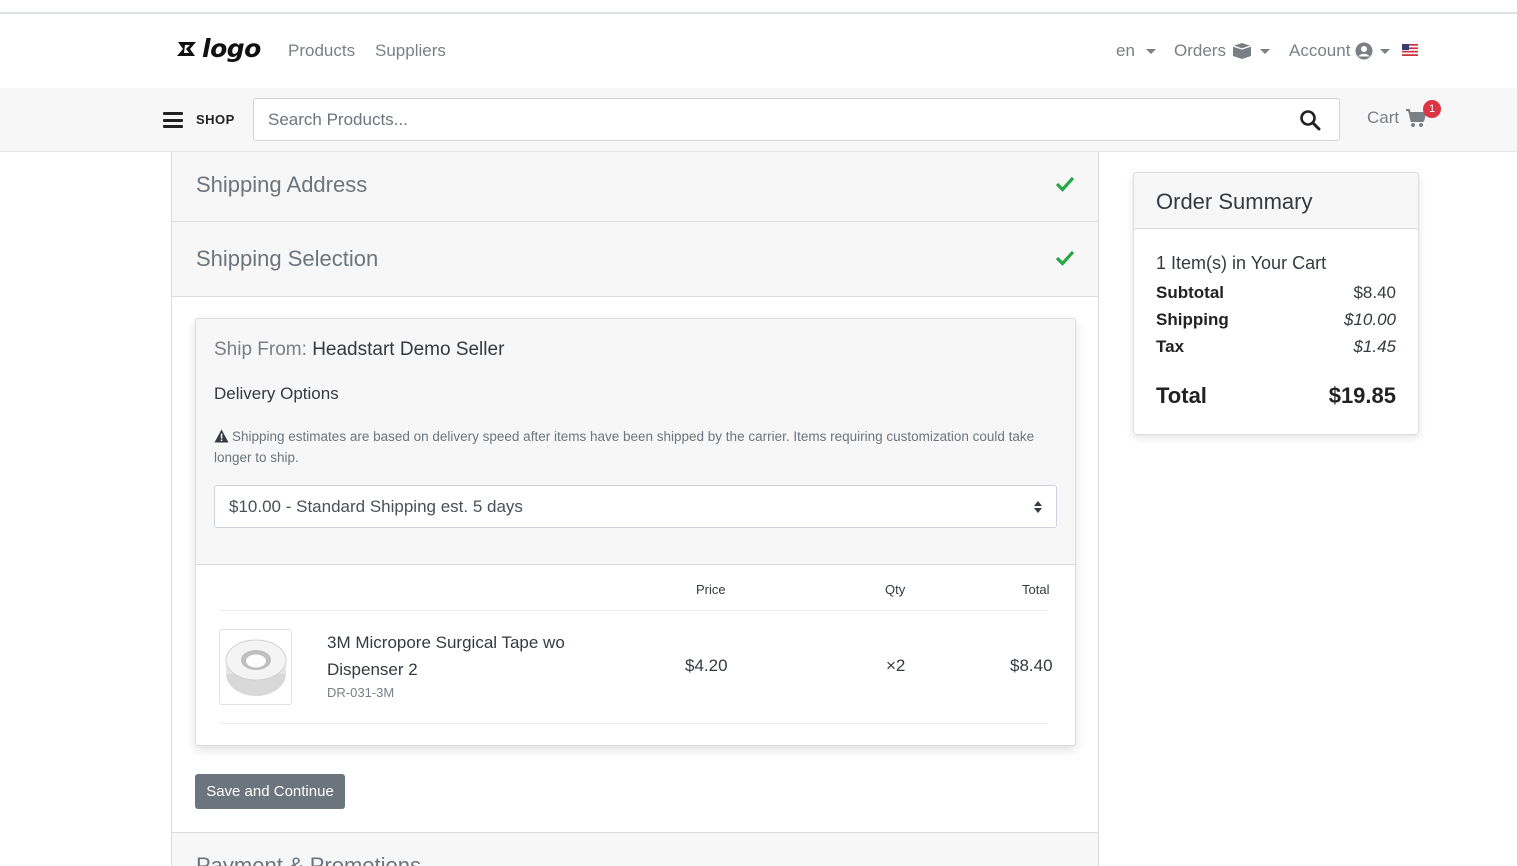 The height and width of the screenshot is (866, 1517). What do you see at coordinates (635, 506) in the screenshot?
I see `shipping-method-select: $10.00 - Standard Shipping est. 5 days` at bounding box center [635, 506].